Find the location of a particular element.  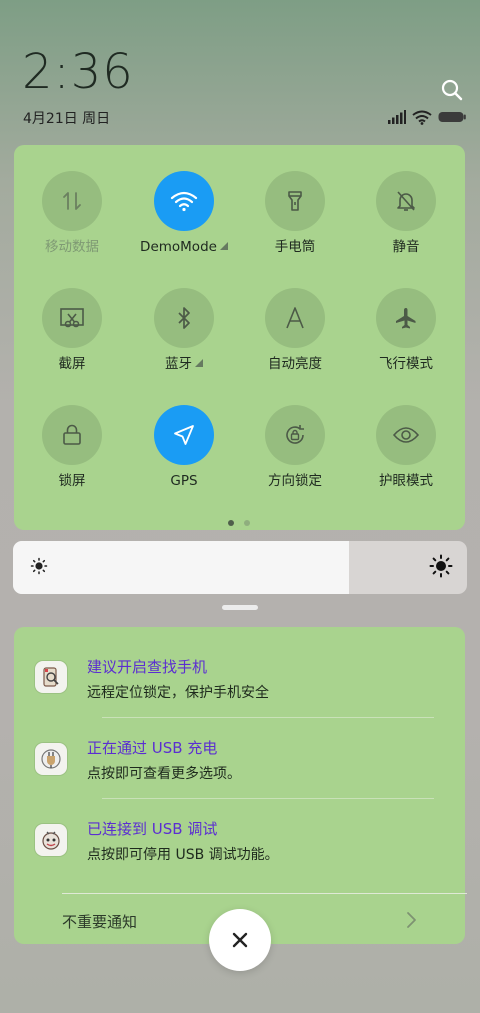

mobile-data-icon is located at coordinates (72, 201).